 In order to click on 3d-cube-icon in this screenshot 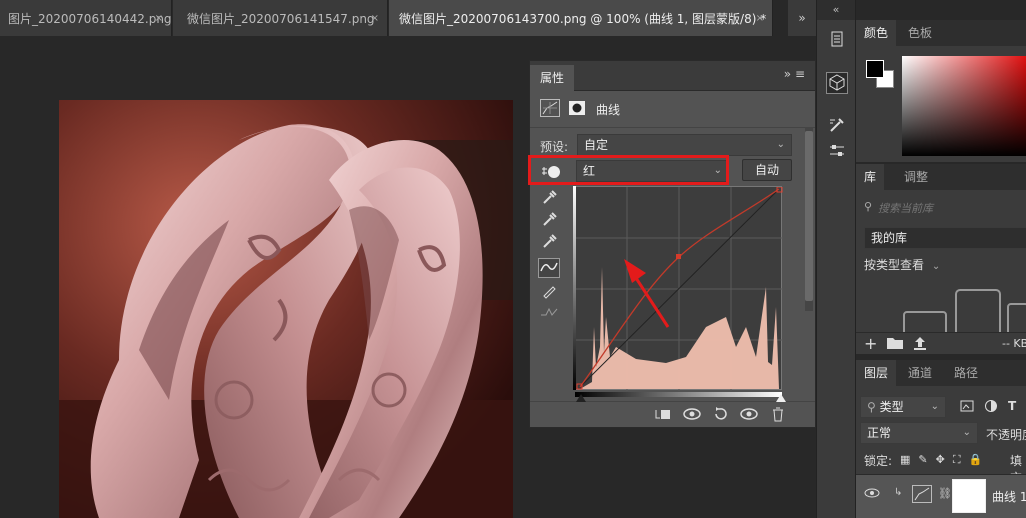, I will do `click(837, 83)`.